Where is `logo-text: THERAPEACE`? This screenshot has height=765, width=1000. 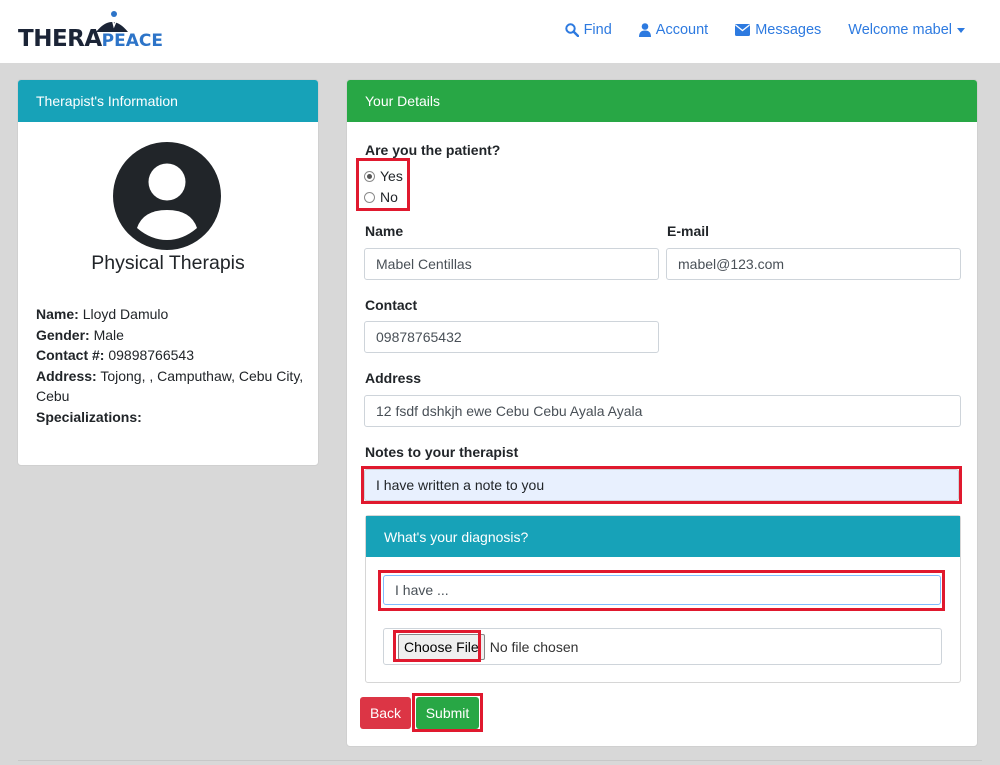 logo-text: THERAPEACE is located at coordinates (90, 39).